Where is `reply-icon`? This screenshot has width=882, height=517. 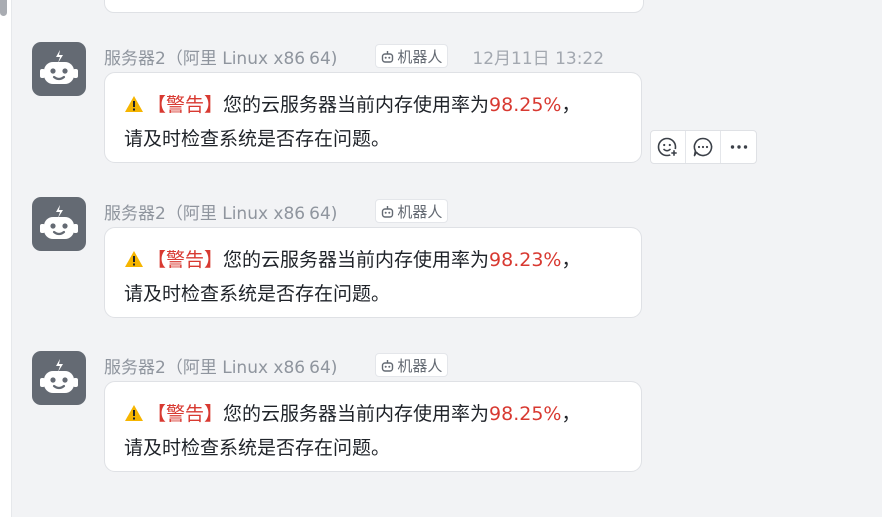 reply-icon is located at coordinates (703, 147).